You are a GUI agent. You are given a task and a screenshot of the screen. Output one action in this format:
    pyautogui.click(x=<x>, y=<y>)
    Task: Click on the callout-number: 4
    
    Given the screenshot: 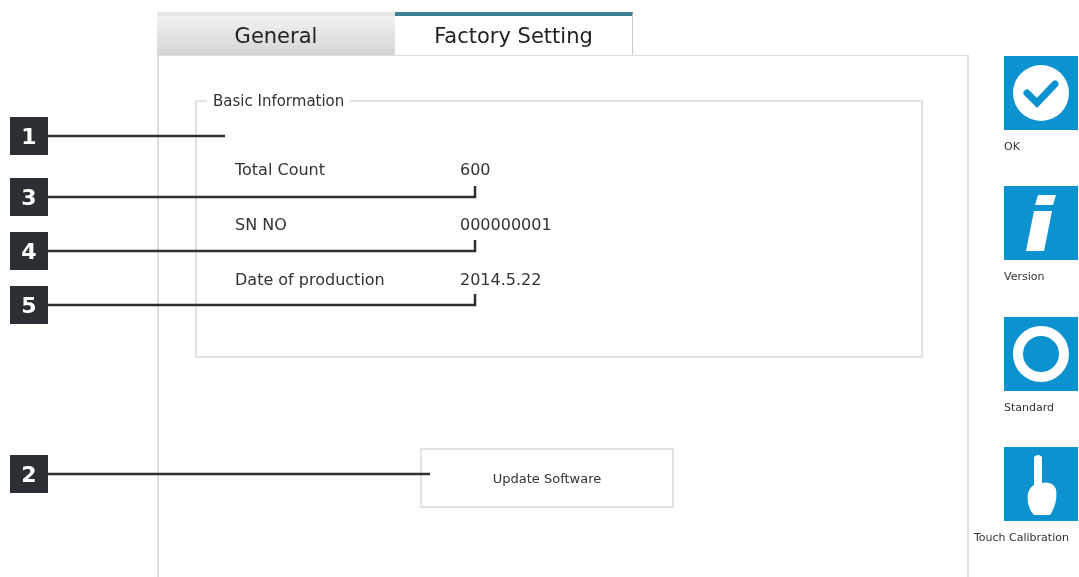 What is the action you would take?
    pyautogui.click(x=29, y=251)
    